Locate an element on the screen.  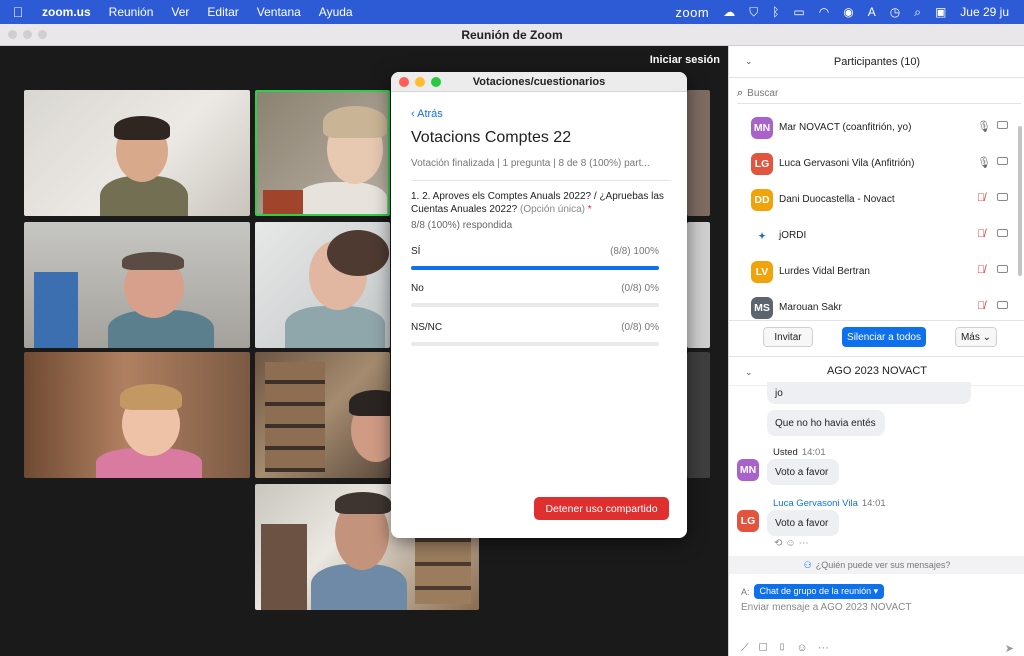
chat-toolbar: ⟋▢▯☺⋯ is located at coordinates (790, 648).